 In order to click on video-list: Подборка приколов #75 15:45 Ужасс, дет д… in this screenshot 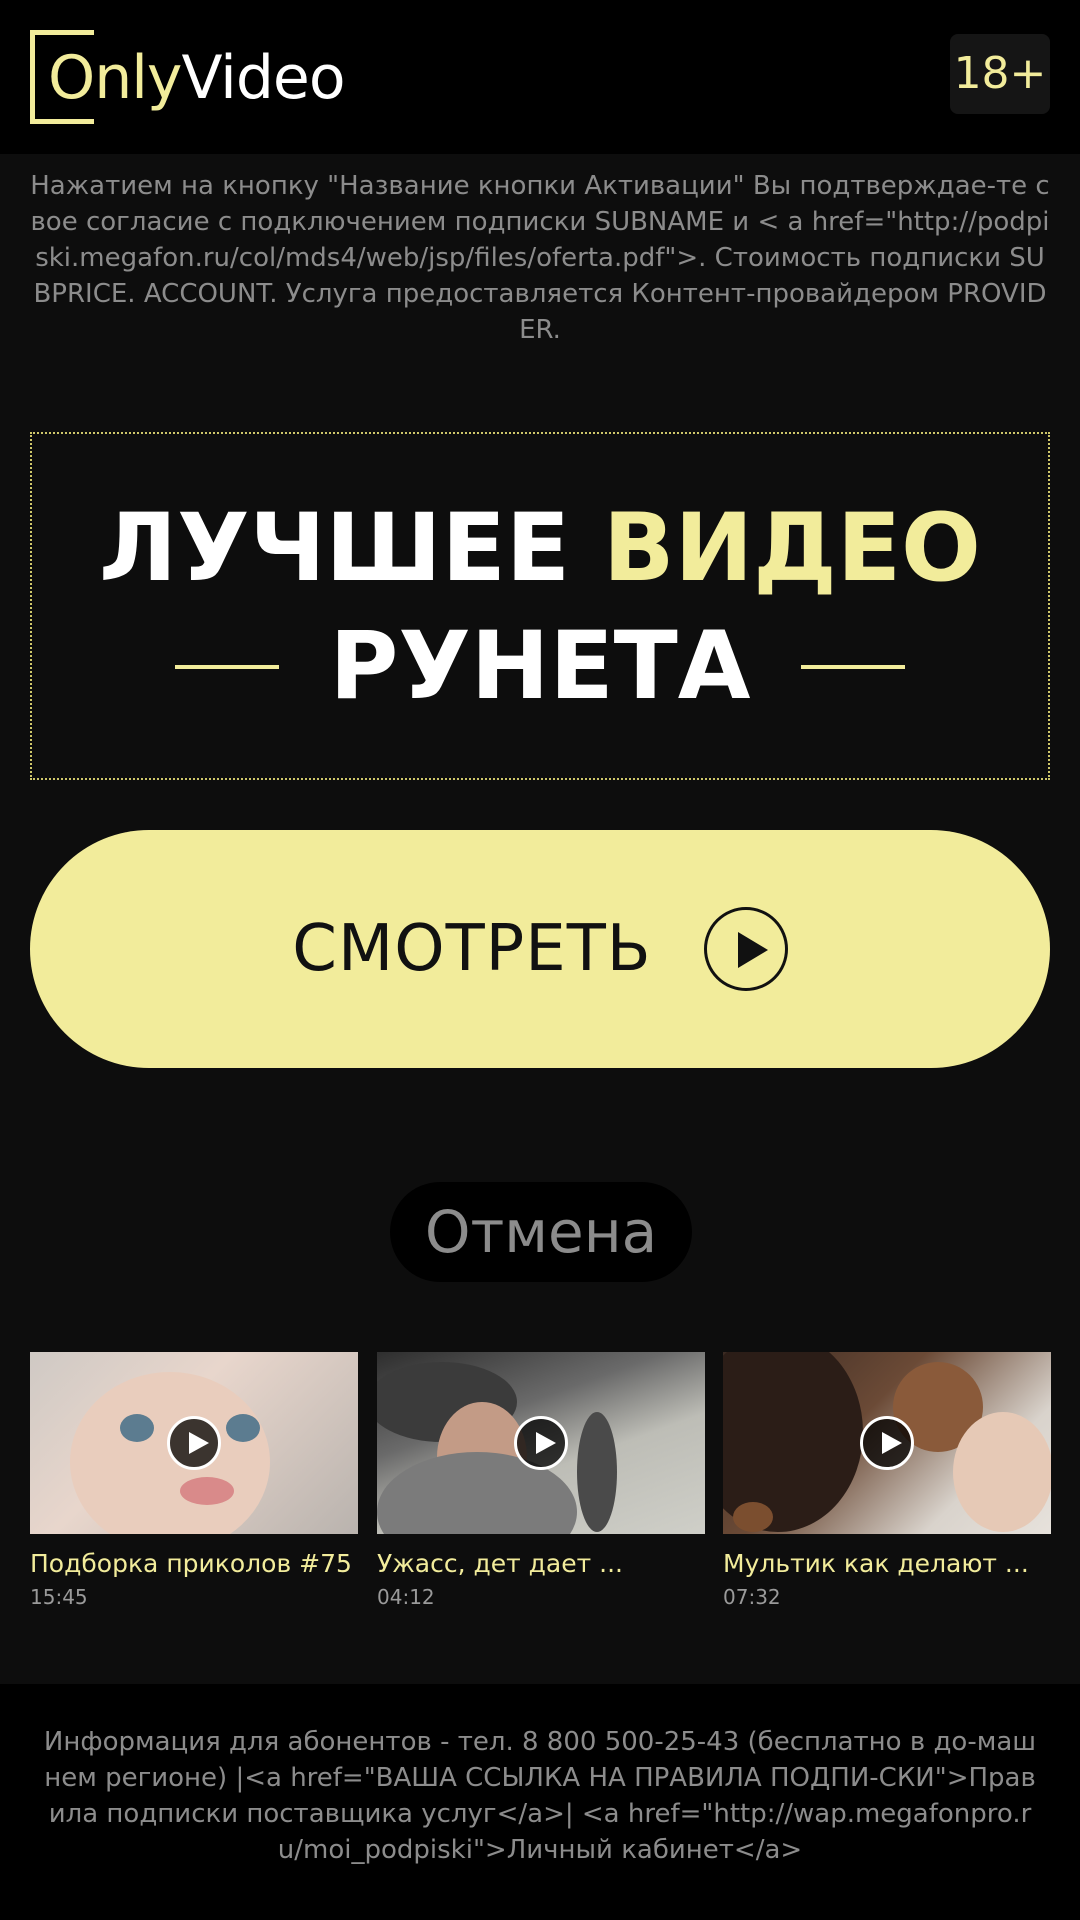, I will do `click(540, 1482)`.